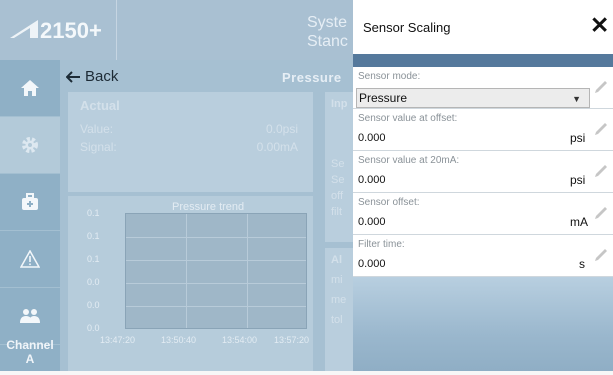 The width and height of the screenshot is (613, 375). I want to click on alarm-card-line: tol, so click(337, 320).